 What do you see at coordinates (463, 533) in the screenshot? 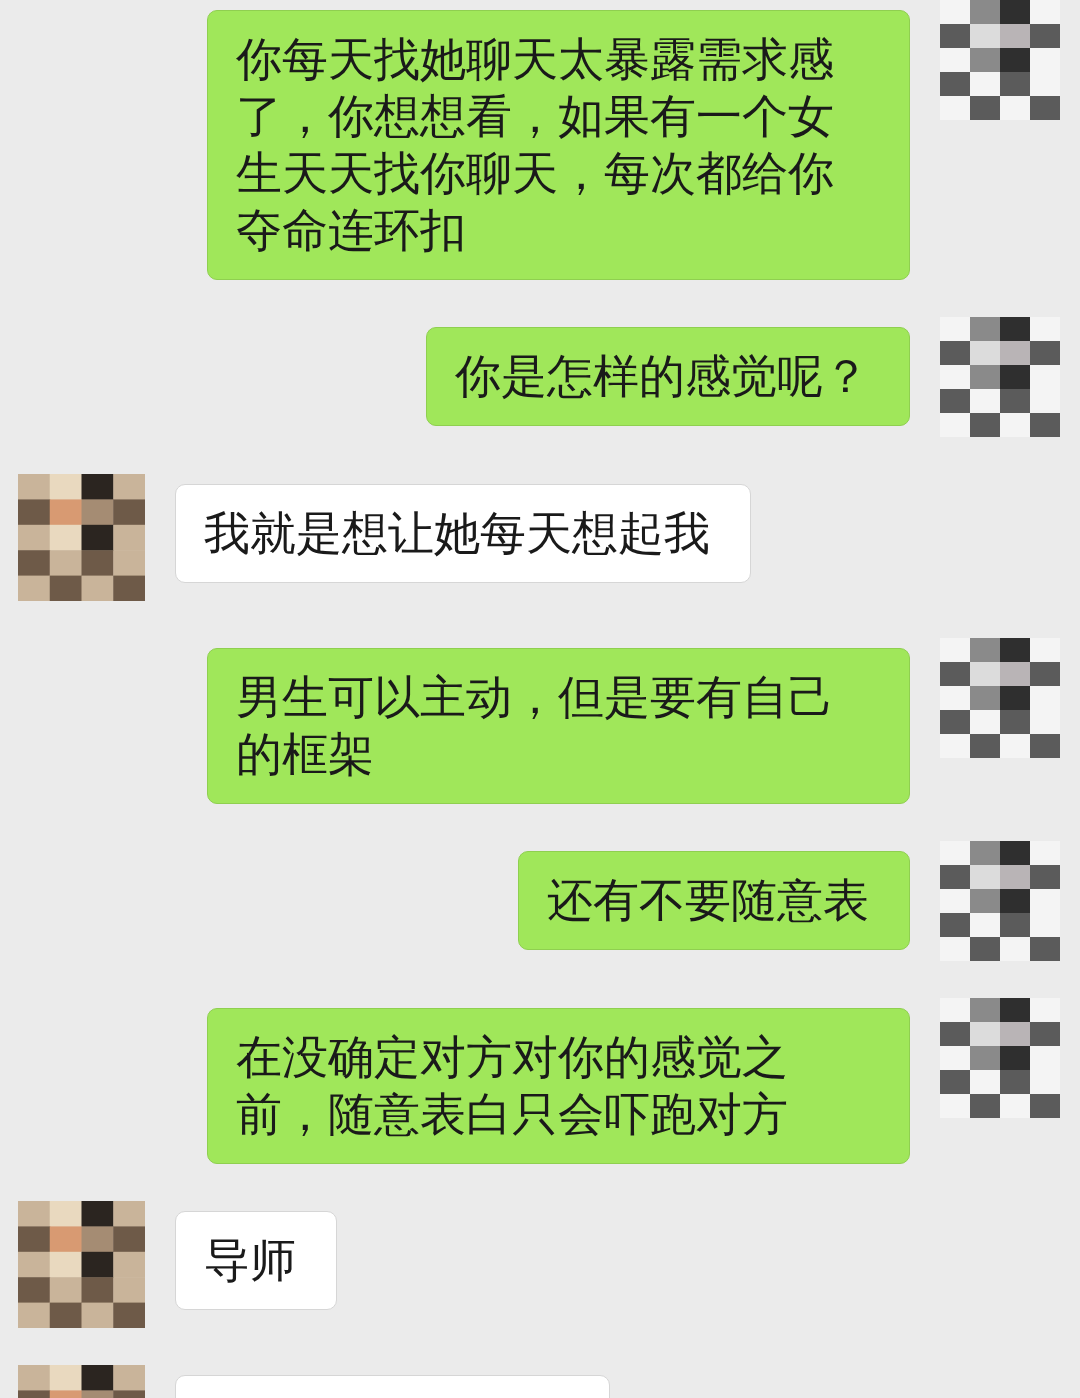
I see `message-bubble: 我就是想让她每天想起我` at bounding box center [463, 533].